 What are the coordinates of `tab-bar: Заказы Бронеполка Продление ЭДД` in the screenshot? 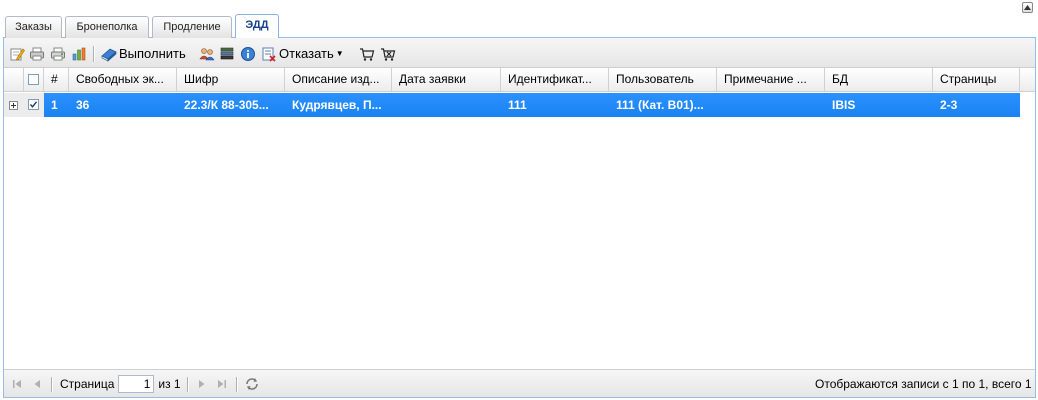 It's located at (519, 26).